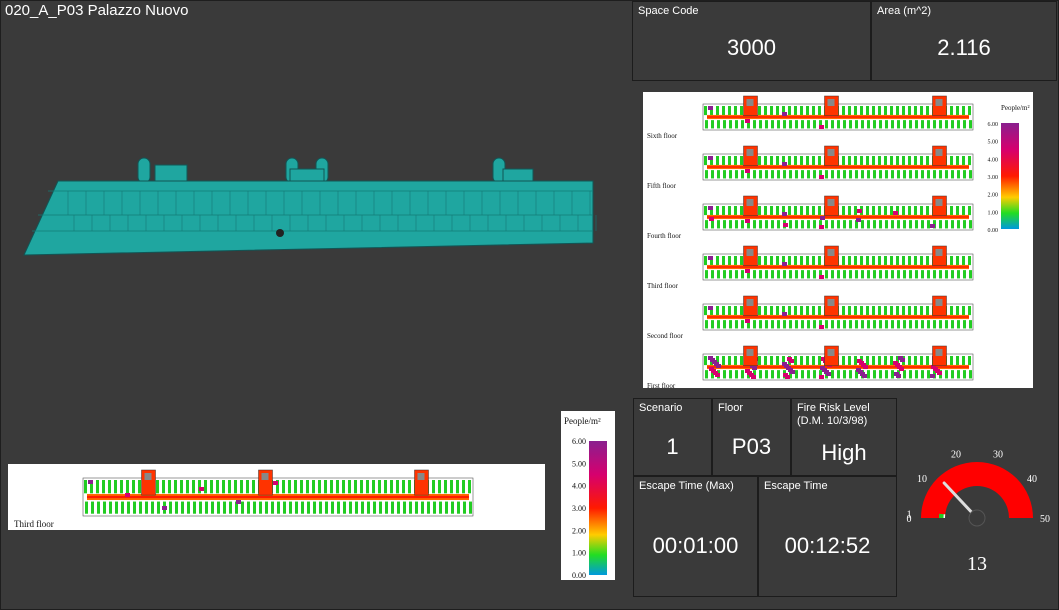 The width and height of the screenshot is (1059, 610). I want to click on escape-max-value: 00:01:00, so click(695, 545).